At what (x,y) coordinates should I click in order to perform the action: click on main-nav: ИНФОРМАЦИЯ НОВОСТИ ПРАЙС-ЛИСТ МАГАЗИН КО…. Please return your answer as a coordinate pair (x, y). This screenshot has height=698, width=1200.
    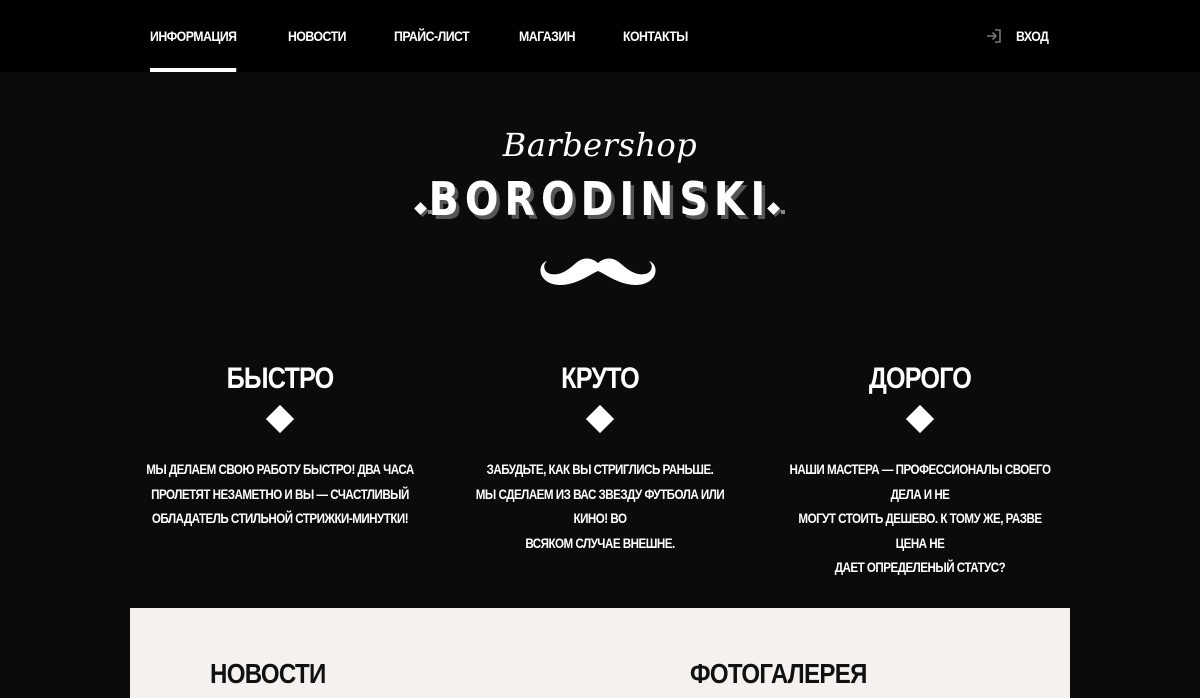
    Looking at the image, I should click on (443, 36).